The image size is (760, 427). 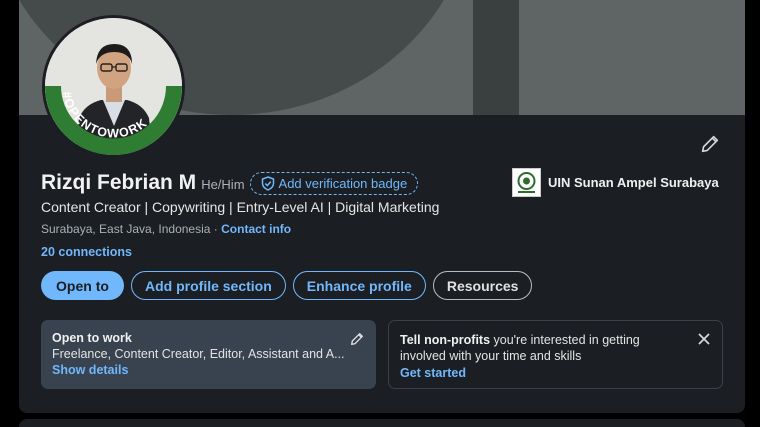 I want to click on profile-name: Rizqi Febrian M, so click(x=119, y=182).